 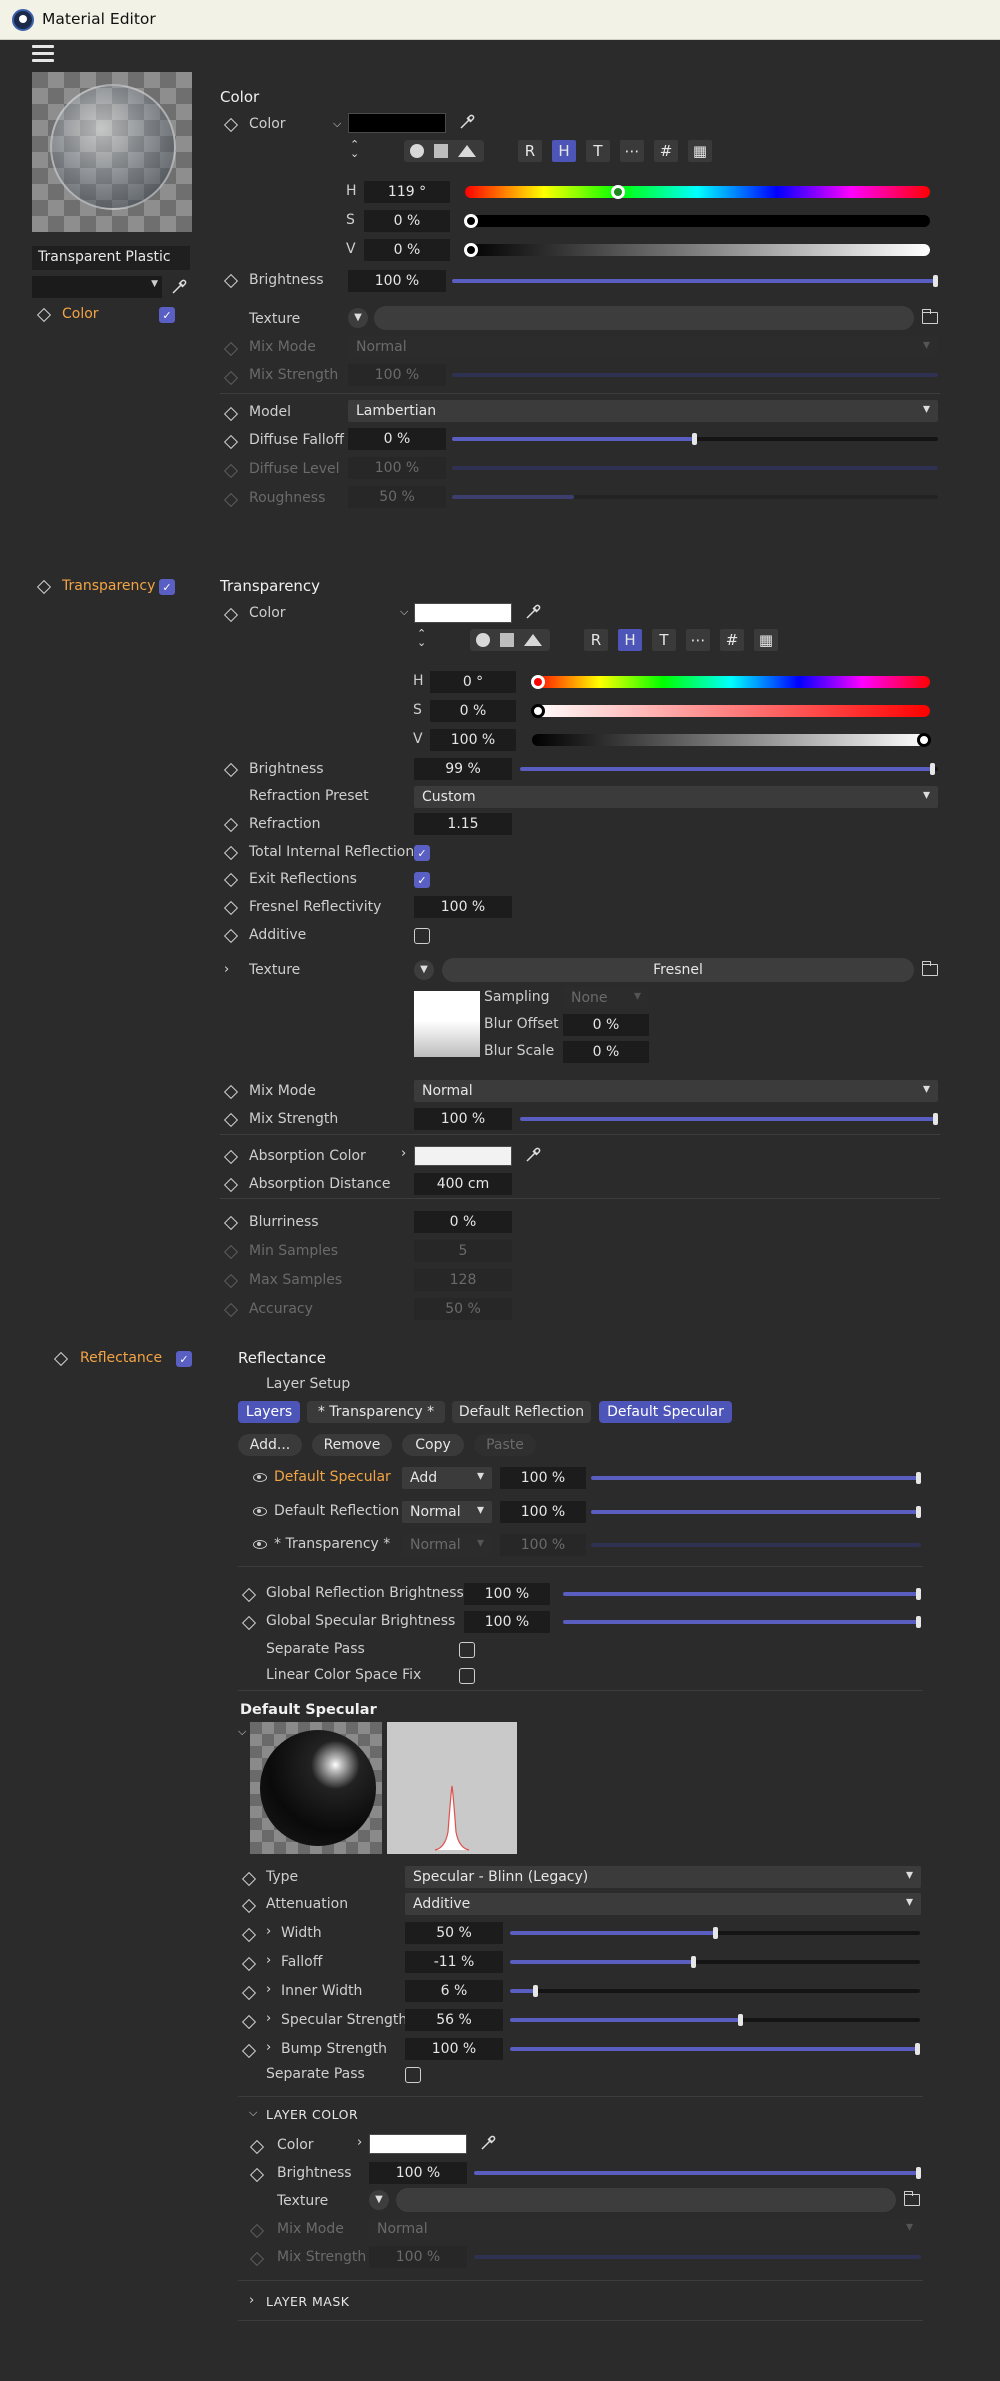 I want to click on tr-saturation-slider, so click(x=730, y=711).